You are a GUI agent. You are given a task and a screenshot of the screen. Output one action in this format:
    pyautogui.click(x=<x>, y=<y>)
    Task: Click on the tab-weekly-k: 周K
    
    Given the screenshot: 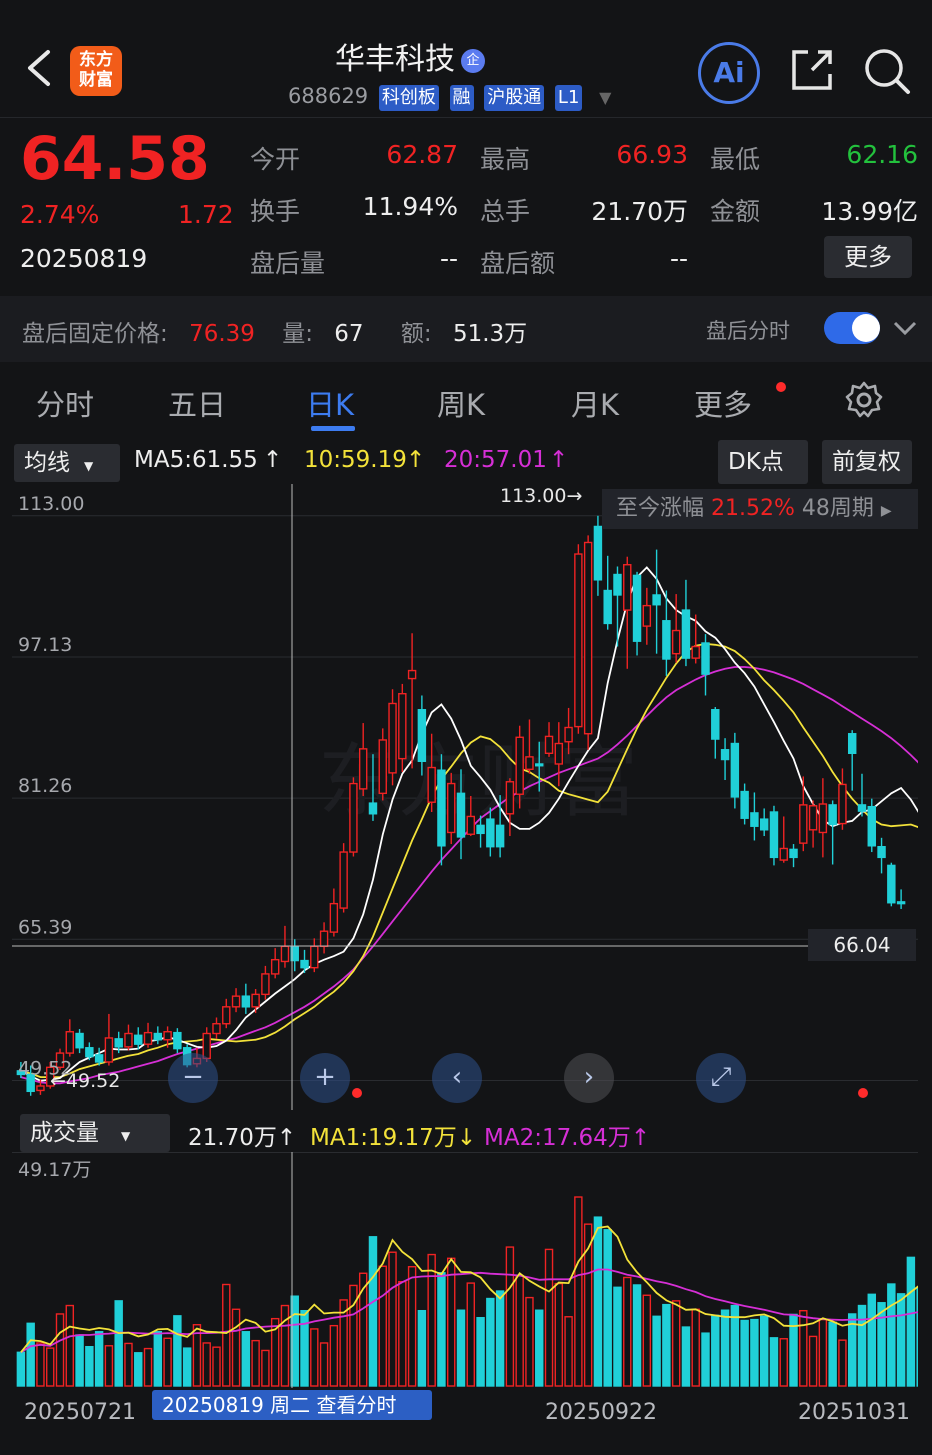 What is the action you would take?
    pyautogui.click(x=461, y=403)
    